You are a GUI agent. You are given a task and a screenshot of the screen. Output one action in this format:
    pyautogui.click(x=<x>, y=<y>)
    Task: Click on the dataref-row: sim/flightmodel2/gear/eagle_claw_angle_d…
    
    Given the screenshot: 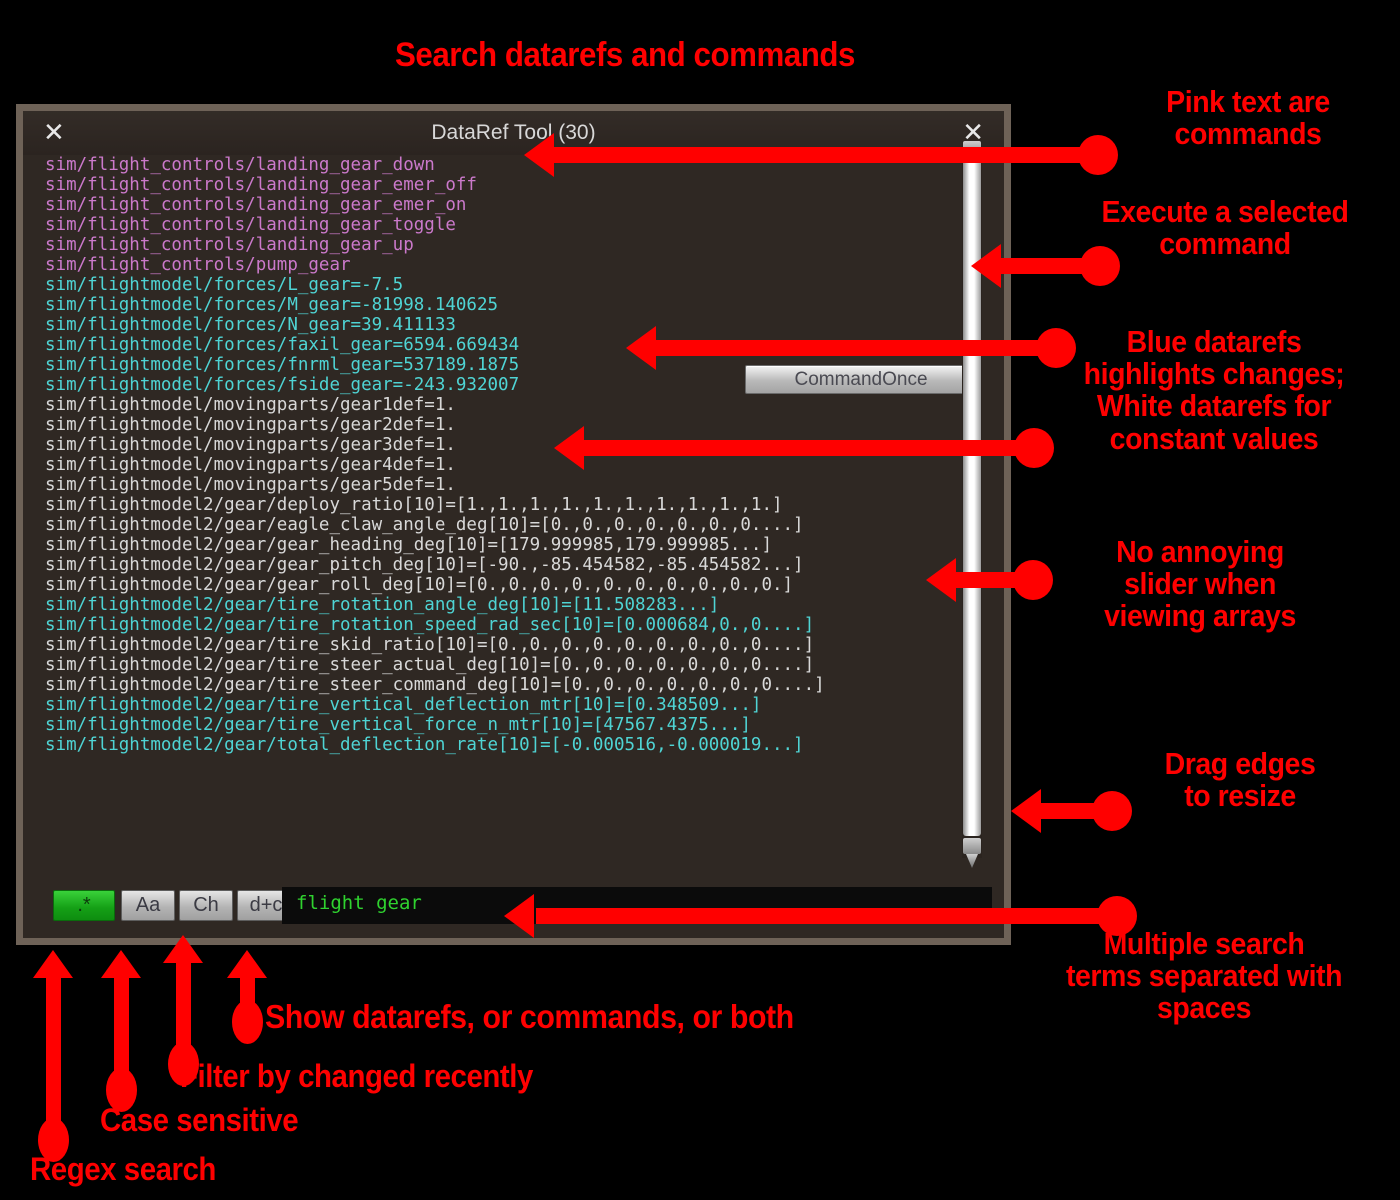 What is the action you would take?
    pyautogui.click(x=524, y=525)
    